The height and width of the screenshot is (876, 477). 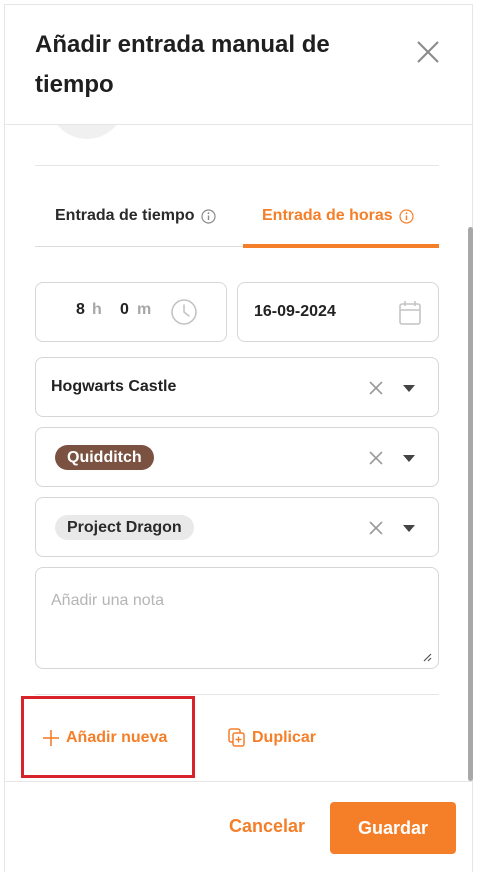 What do you see at coordinates (341, 246) in the screenshot?
I see `active-tab-indicator` at bounding box center [341, 246].